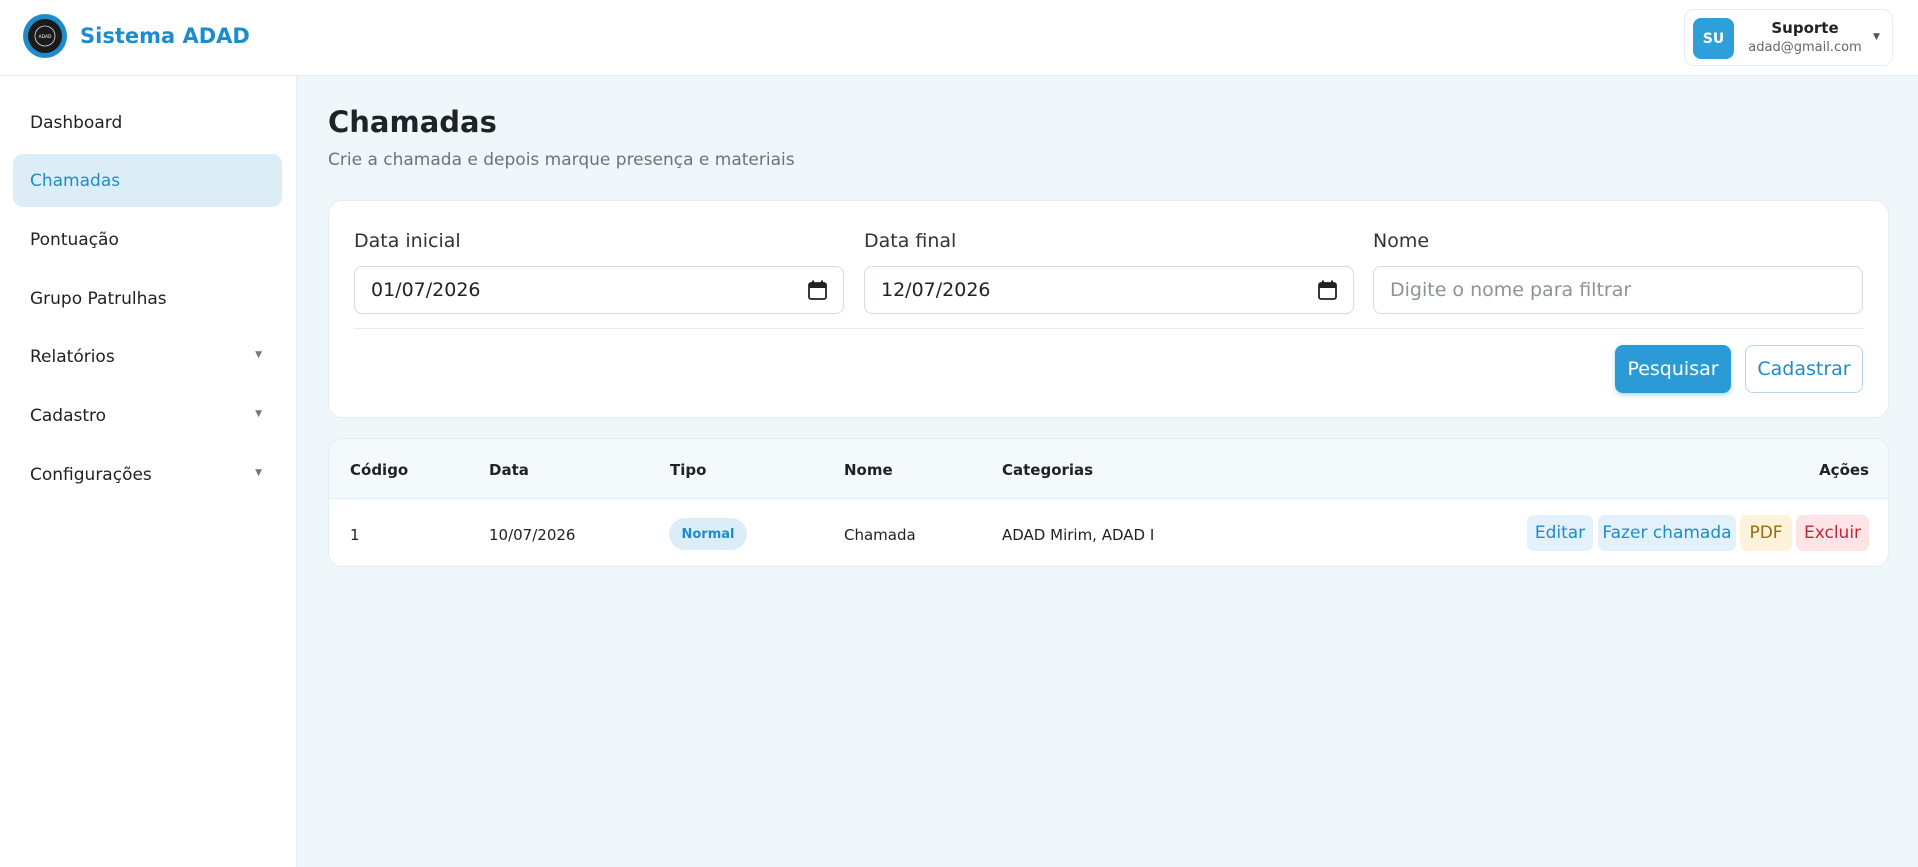 The width and height of the screenshot is (1918, 867). What do you see at coordinates (379, 470) in the screenshot?
I see `column-header-codigo: Código` at bounding box center [379, 470].